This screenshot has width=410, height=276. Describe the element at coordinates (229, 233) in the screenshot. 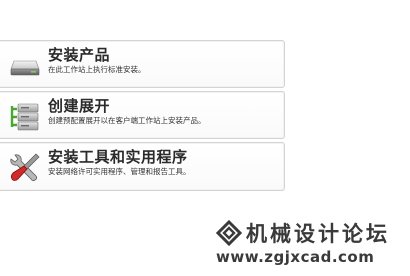

I see `forum-logo-icon` at that location.